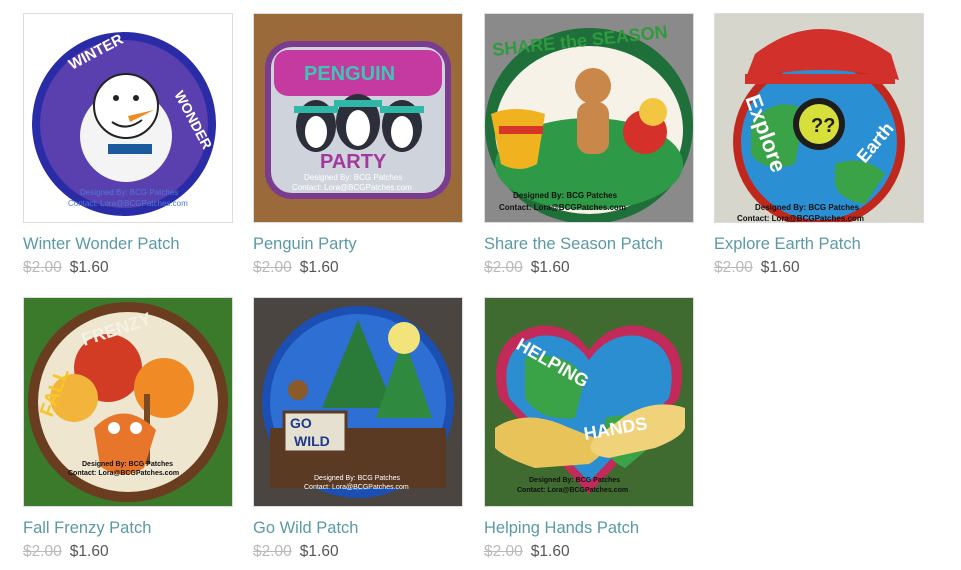 This screenshot has height=570, width=961. I want to click on product-title: Share the Season Patch, so click(573, 244).